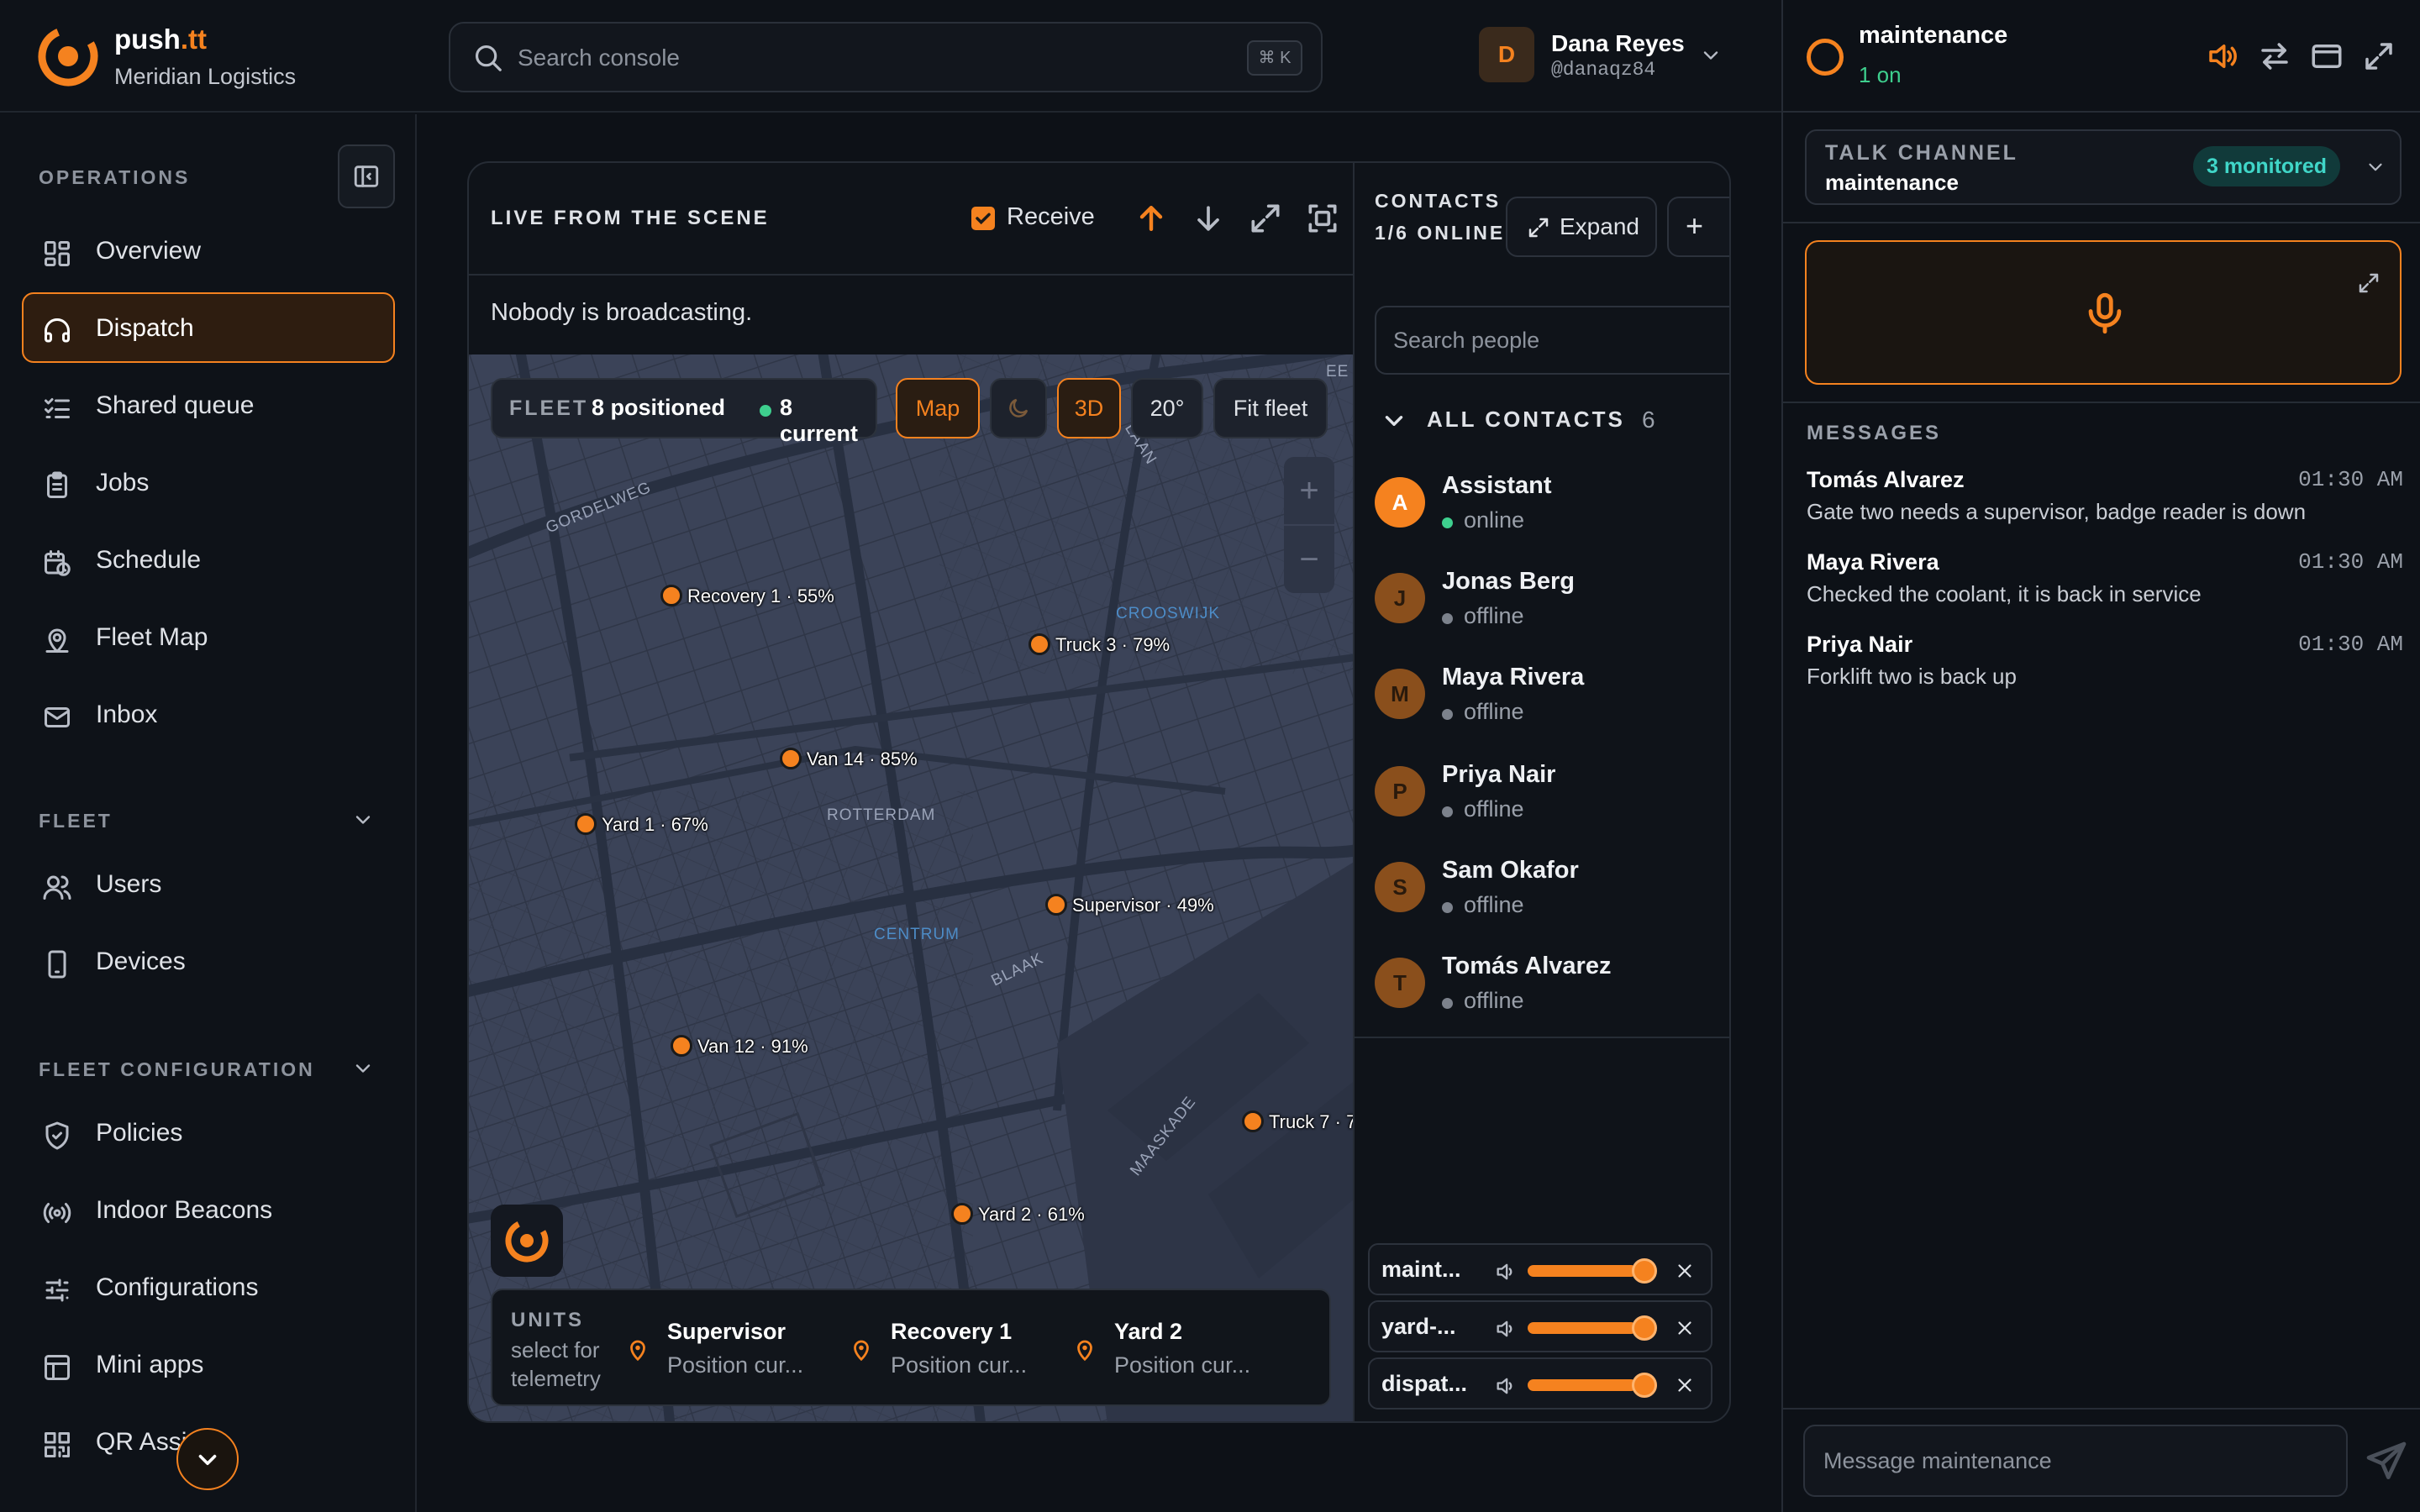 The height and width of the screenshot is (1512, 2420). I want to click on contact-jonas-berg: J Jonas Berg offline, so click(1552, 605).